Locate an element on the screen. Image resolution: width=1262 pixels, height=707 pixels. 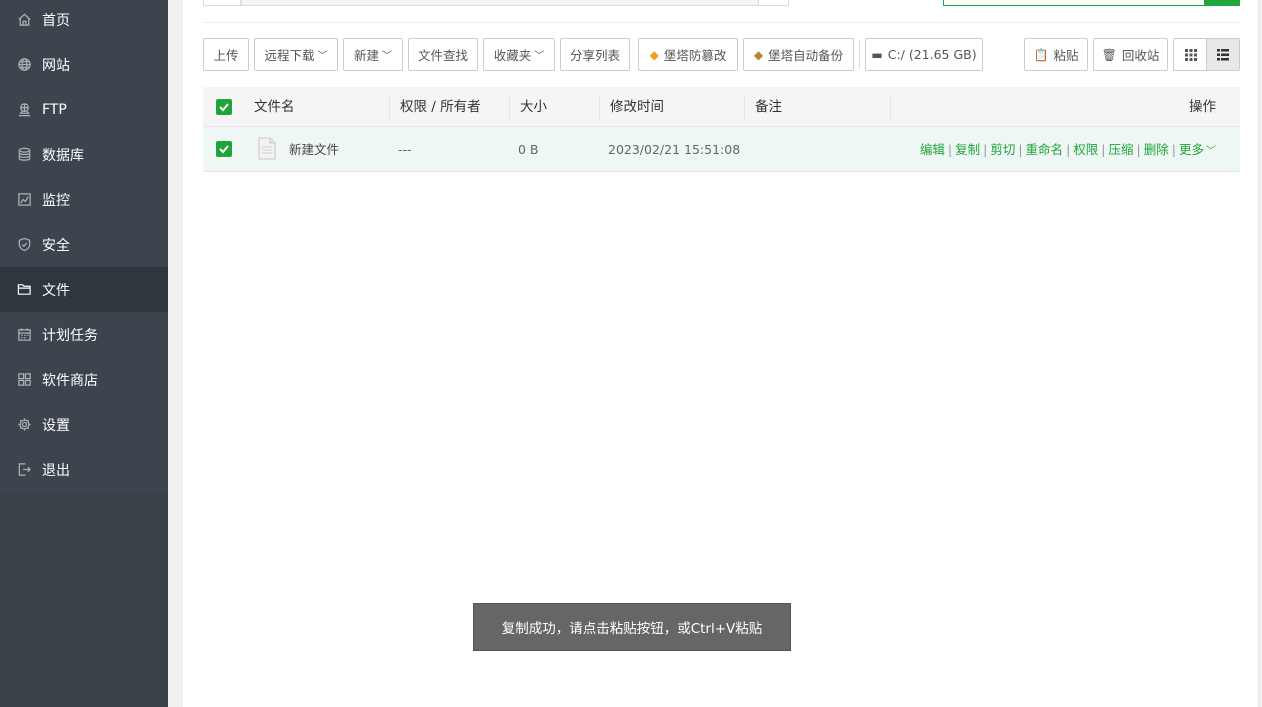
tamper-proof-button: ◆ 堡塔防篡改 is located at coordinates (688, 54).